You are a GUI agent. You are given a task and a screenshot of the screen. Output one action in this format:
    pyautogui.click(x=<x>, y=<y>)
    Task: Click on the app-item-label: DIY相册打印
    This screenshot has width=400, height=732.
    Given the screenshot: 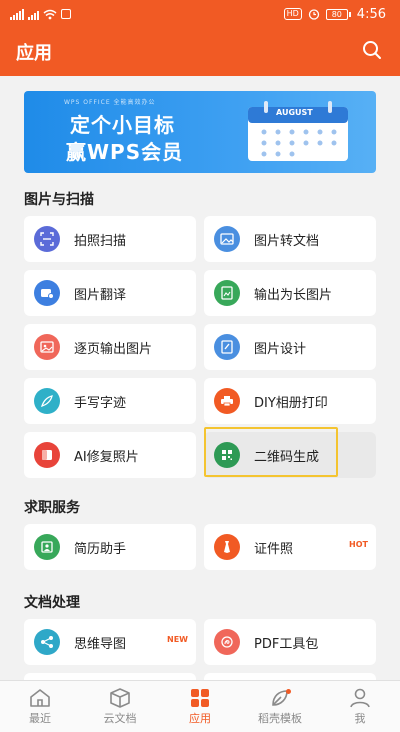 What is the action you would take?
    pyautogui.click(x=291, y=403)
    